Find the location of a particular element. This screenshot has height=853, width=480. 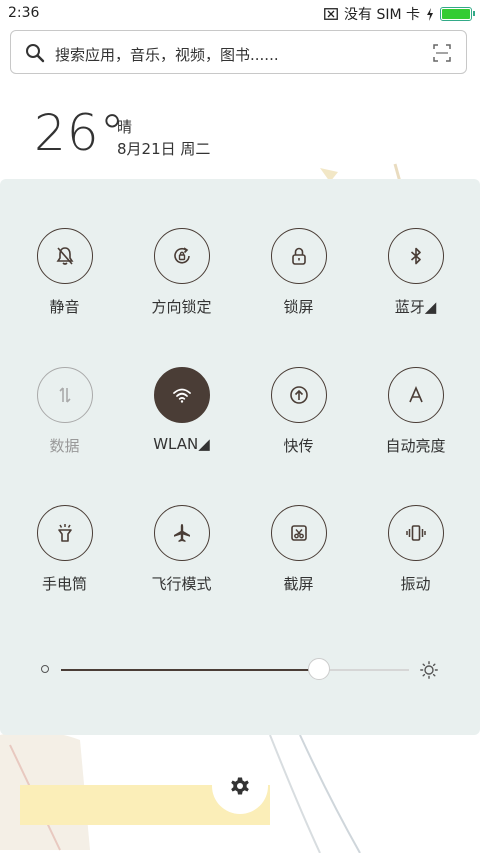

toggle-label: 手电筒 is located at coordinates (64, 584).